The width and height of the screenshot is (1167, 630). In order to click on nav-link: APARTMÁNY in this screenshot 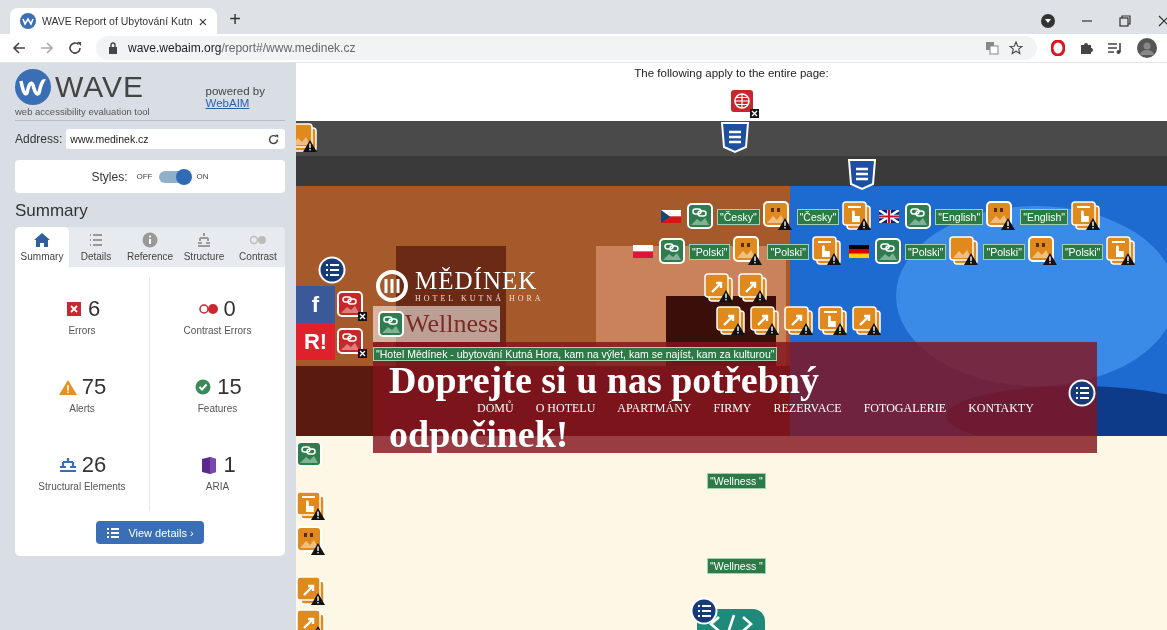, I will do `click(654, 408)`.